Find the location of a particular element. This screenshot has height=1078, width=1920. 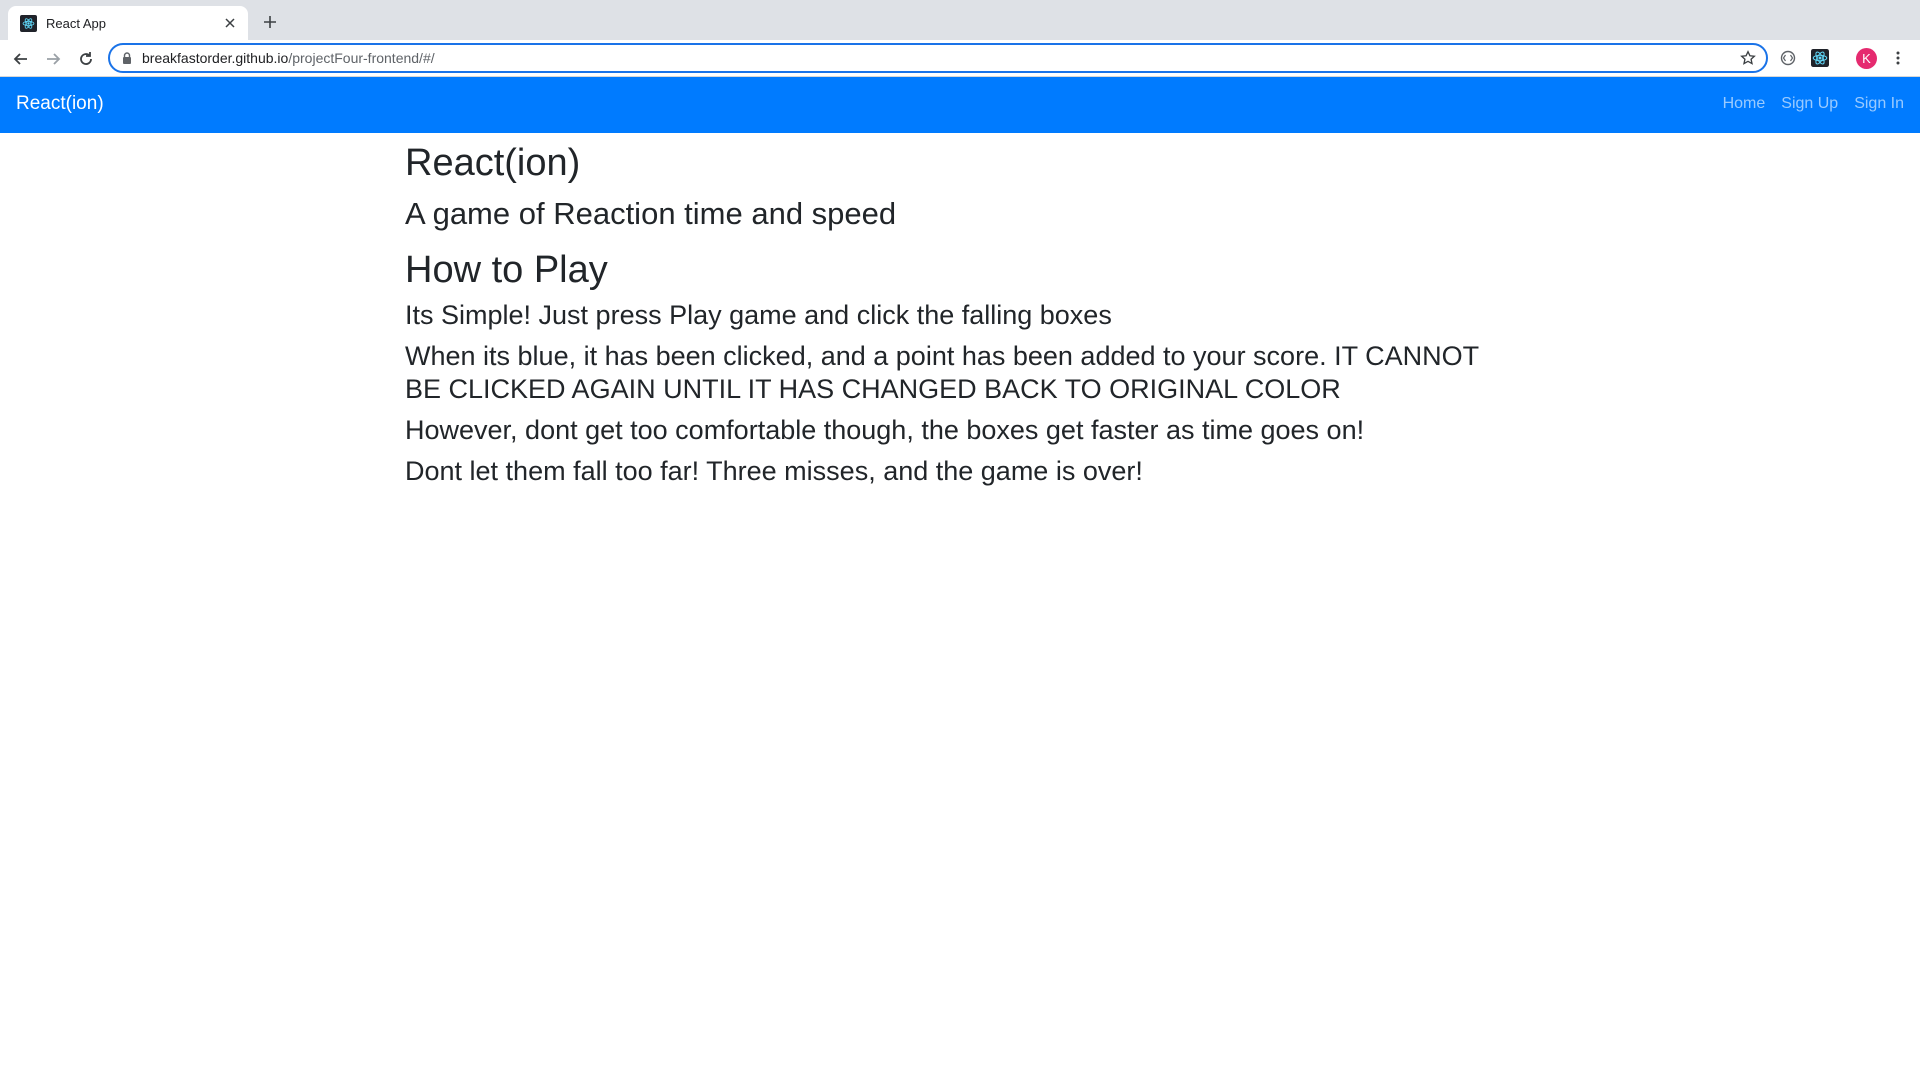

site-navbar: React(ion) Home Sign Up Sign In is located at coordinates (960, 105).